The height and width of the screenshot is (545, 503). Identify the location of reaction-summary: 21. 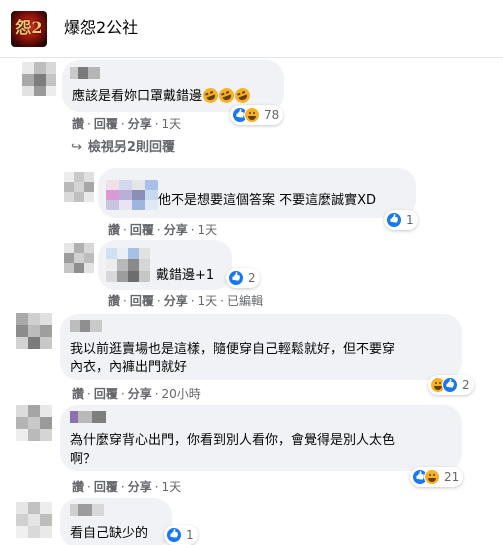
(437, 477).